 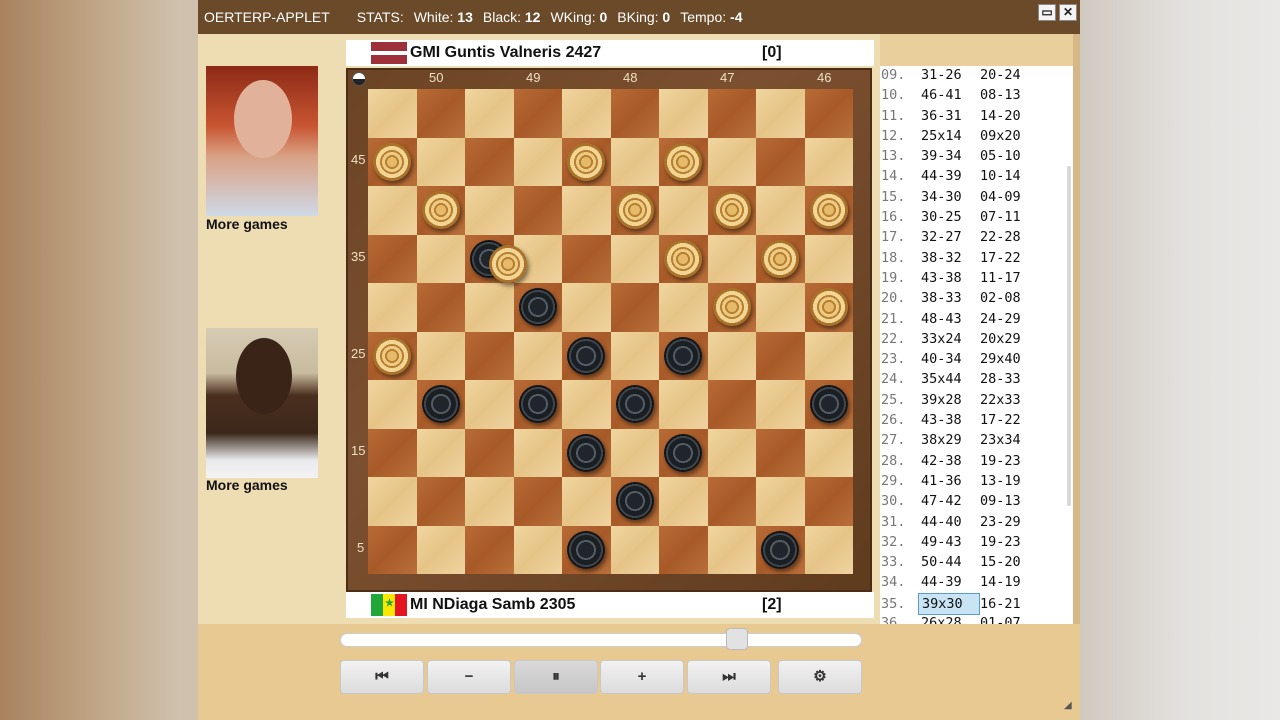 What do you see at coordinates (1000, 95) in the screenshot?
I see `black-move: 08-13` at bounding box center [1000, 95].